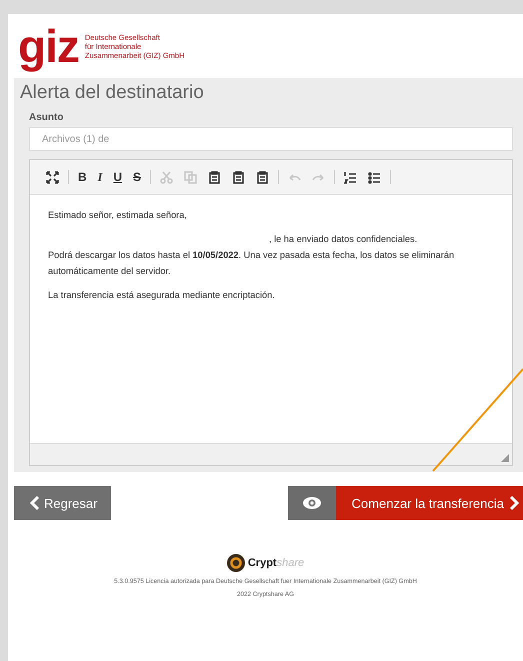 The height and width of the screenshot is (661, 523). I want to click on underline-button: U, so click(117, 177).